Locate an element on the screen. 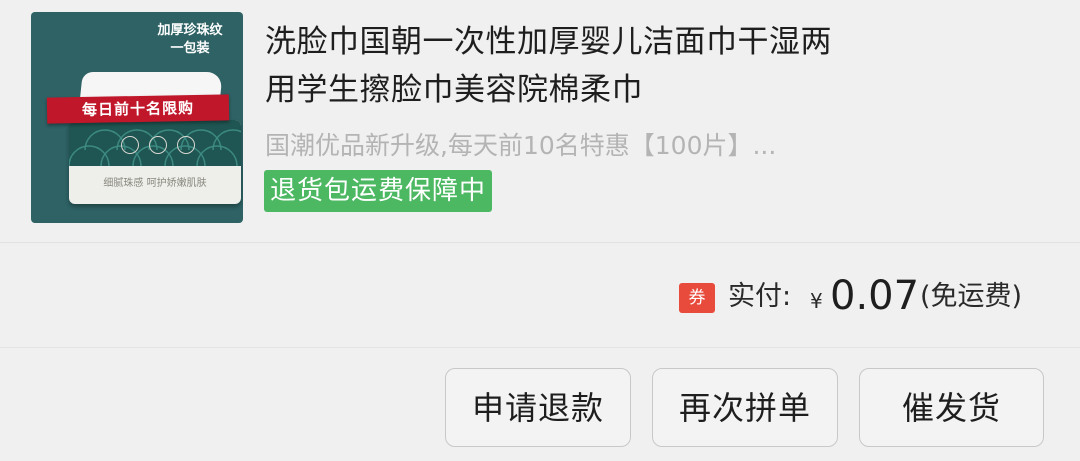  product-title-line1: 洗脸巾国朝一次性加厚婴儿洁面巾干湿两 is located at coordinates (548, 42).